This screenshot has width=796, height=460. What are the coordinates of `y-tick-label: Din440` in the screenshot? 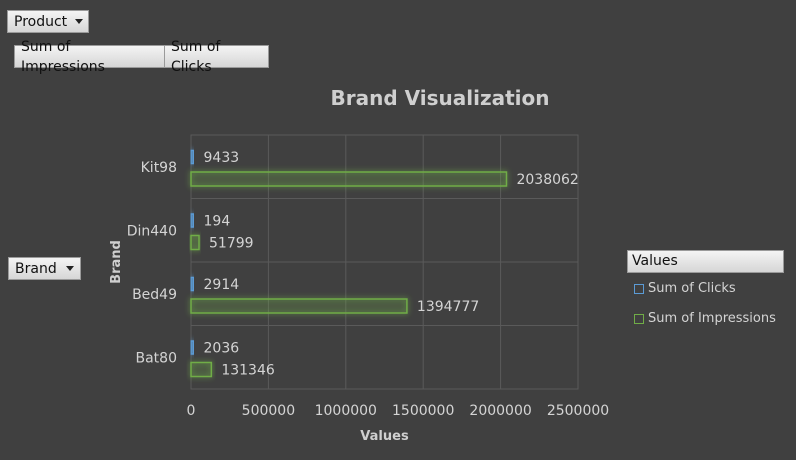 It's located at (152, 231).